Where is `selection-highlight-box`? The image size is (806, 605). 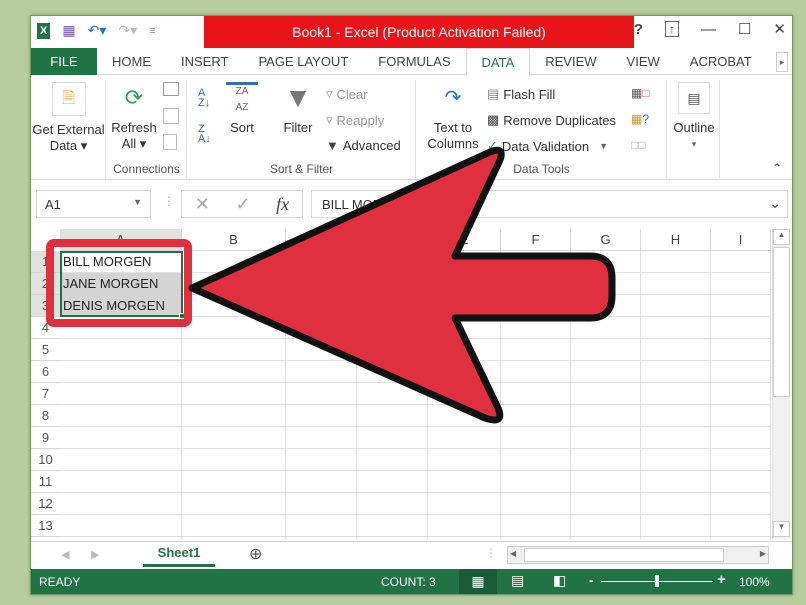
selection-highlight-box is located at coordinates (119, 283).